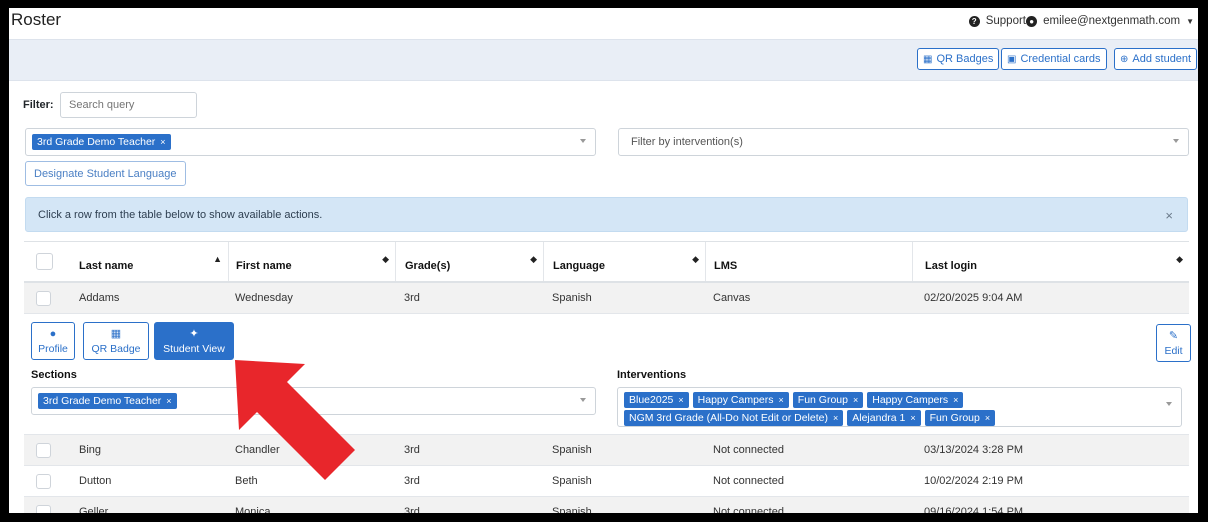  I want to click on intervention-filter-select: Filter by intervention(s), so click(903, 142).